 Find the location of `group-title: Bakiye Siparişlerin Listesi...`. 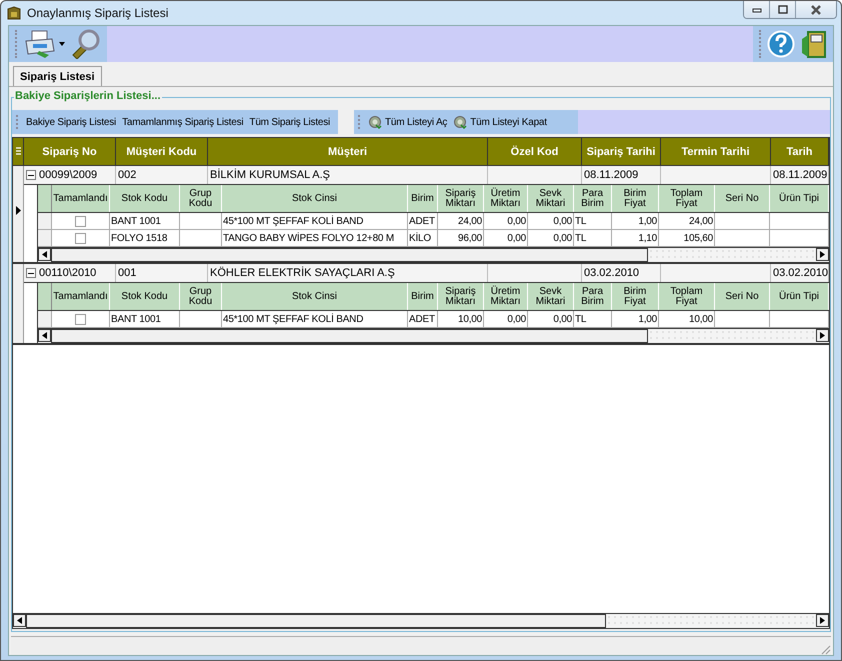

group-title: Bakiye Siparişlerin Listesi... is located at coordinates (88, 96).